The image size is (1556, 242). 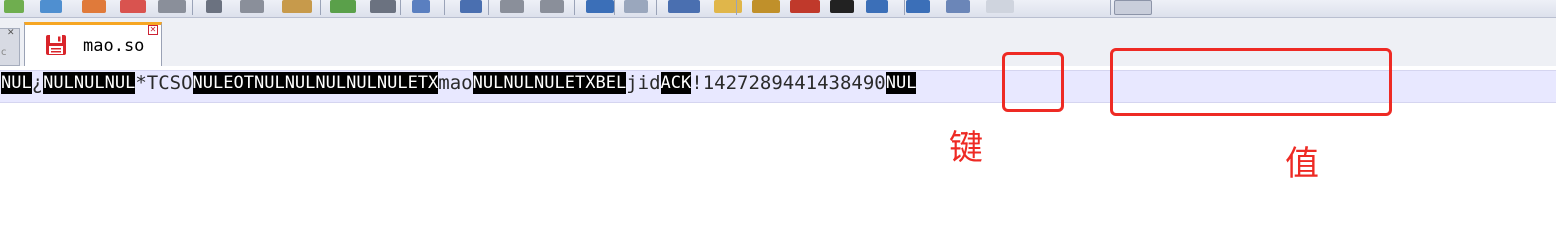 What do you see at coordinates (794, 83) in the screenshot?
I see `text-token: 1427289441438490` at bounding box center [794, 83].